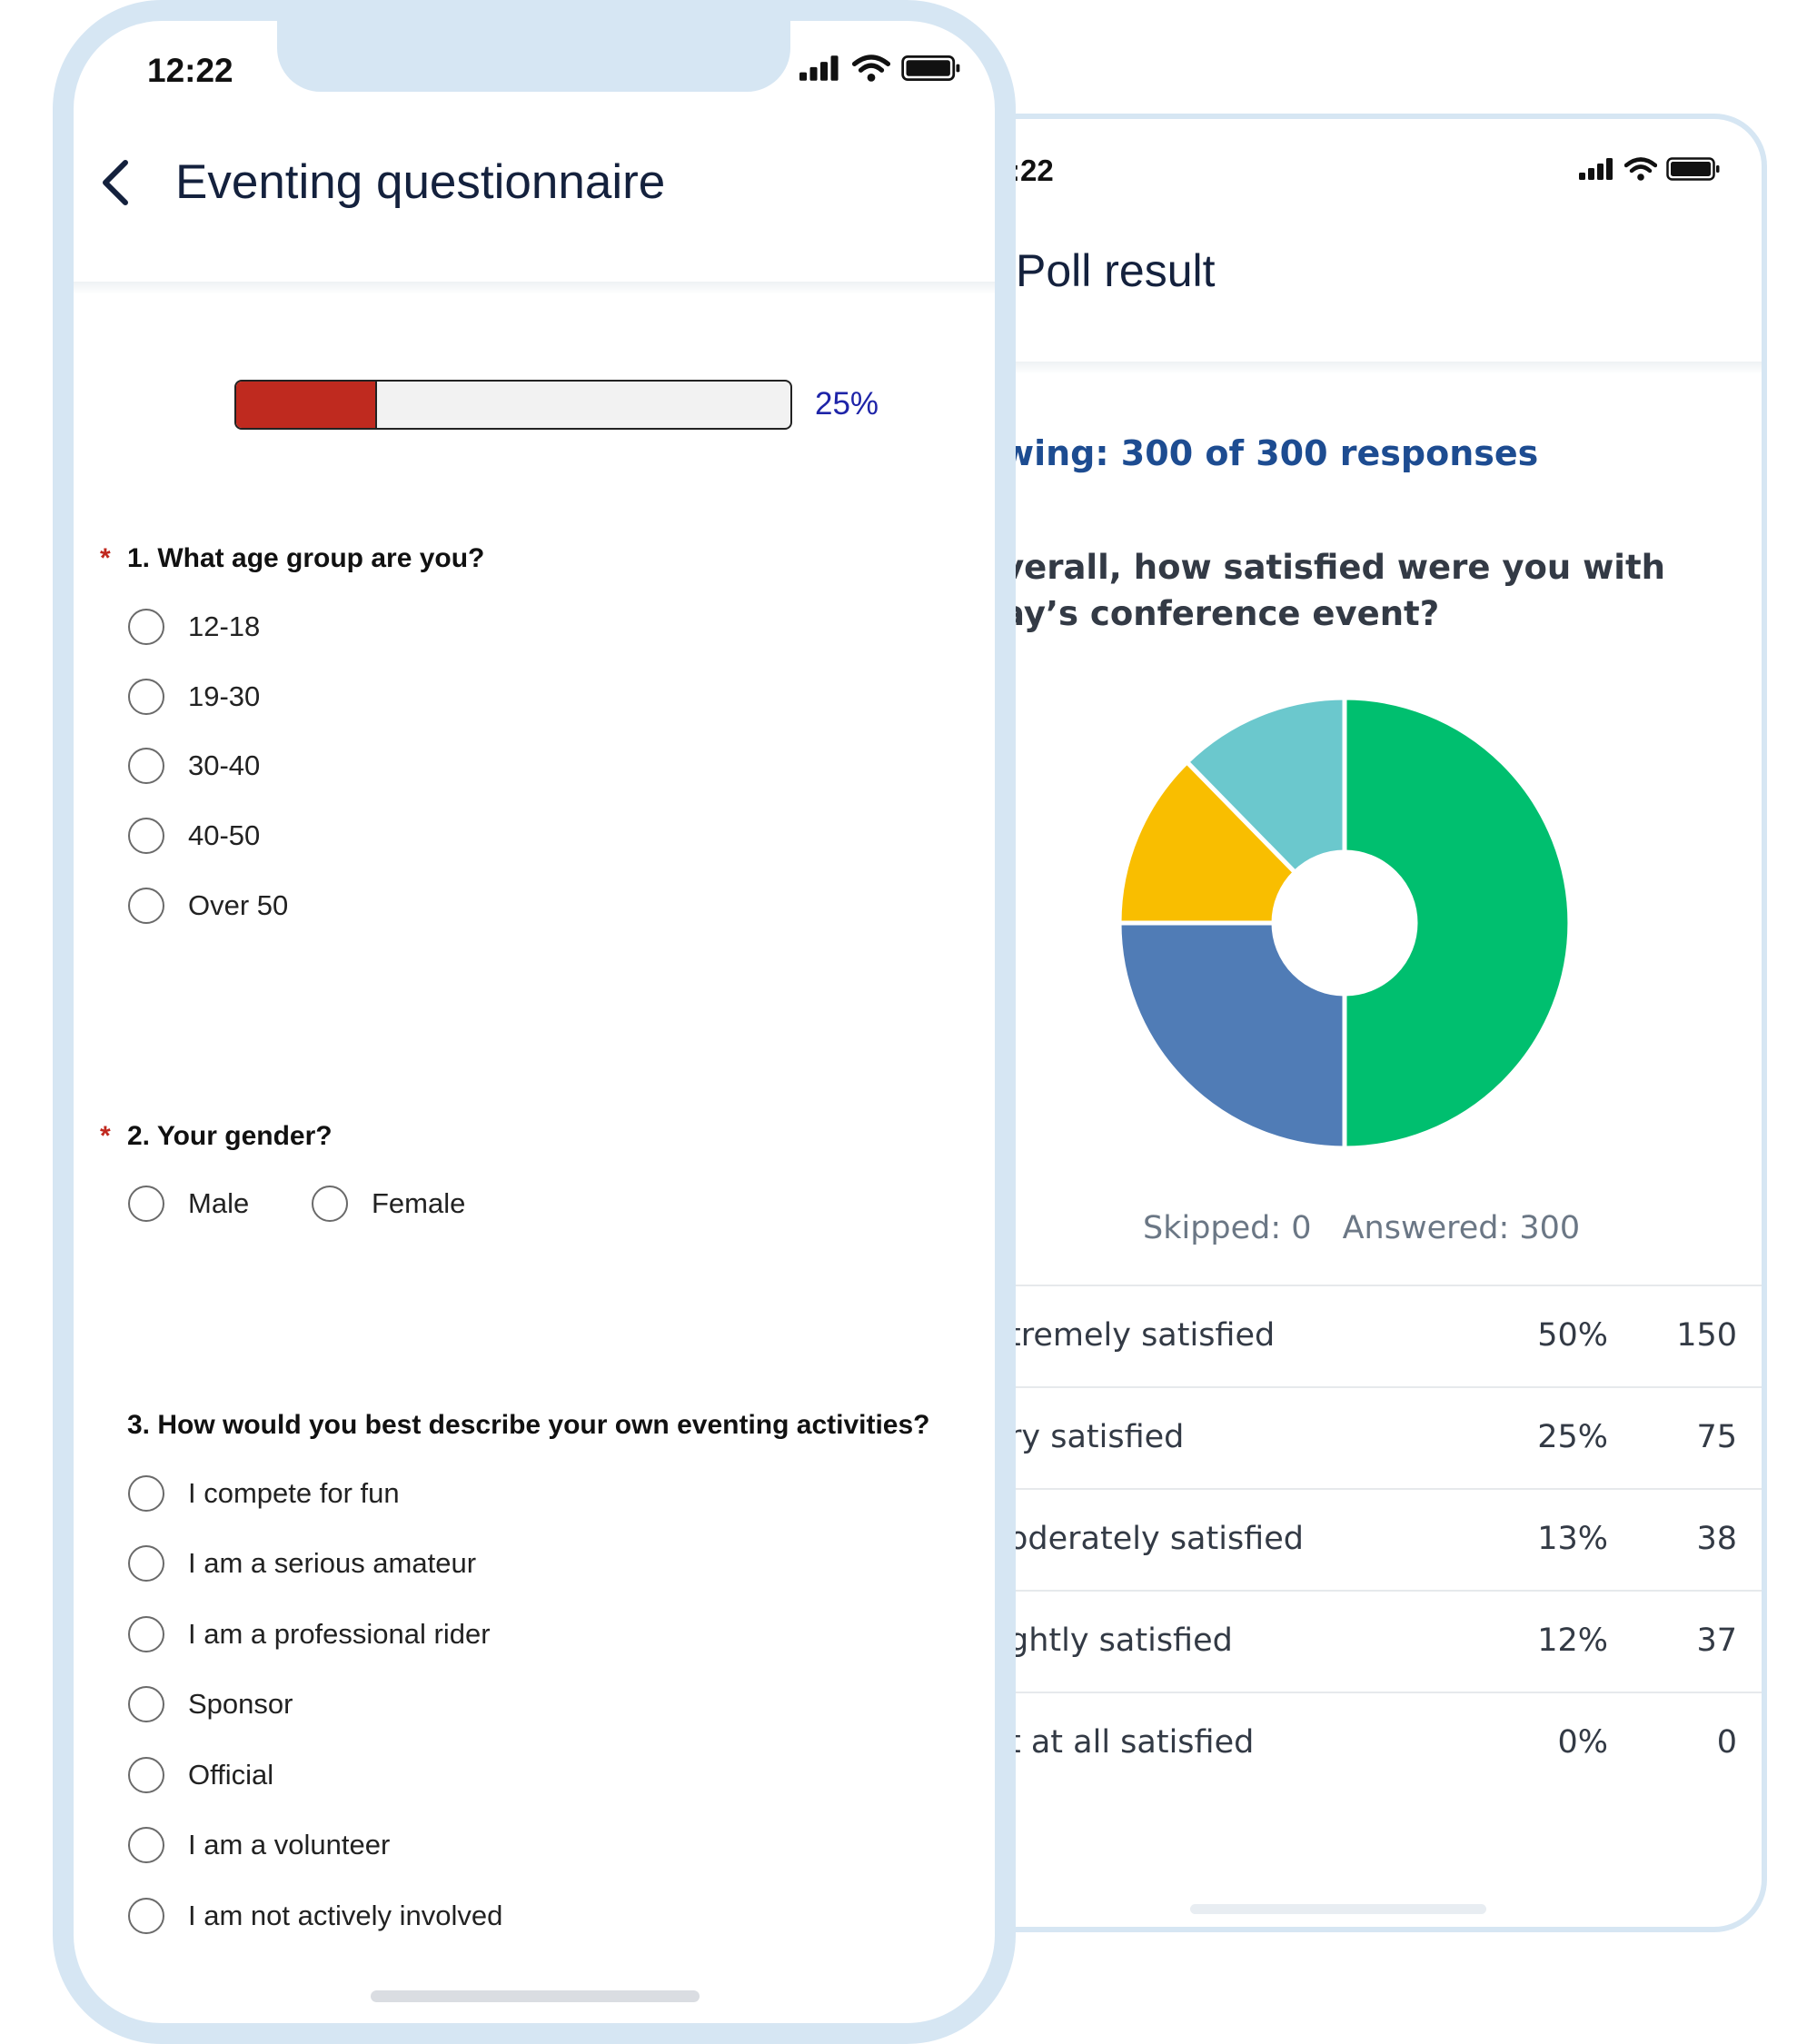  I want to click on option-label: Official, so click(231, 1775).